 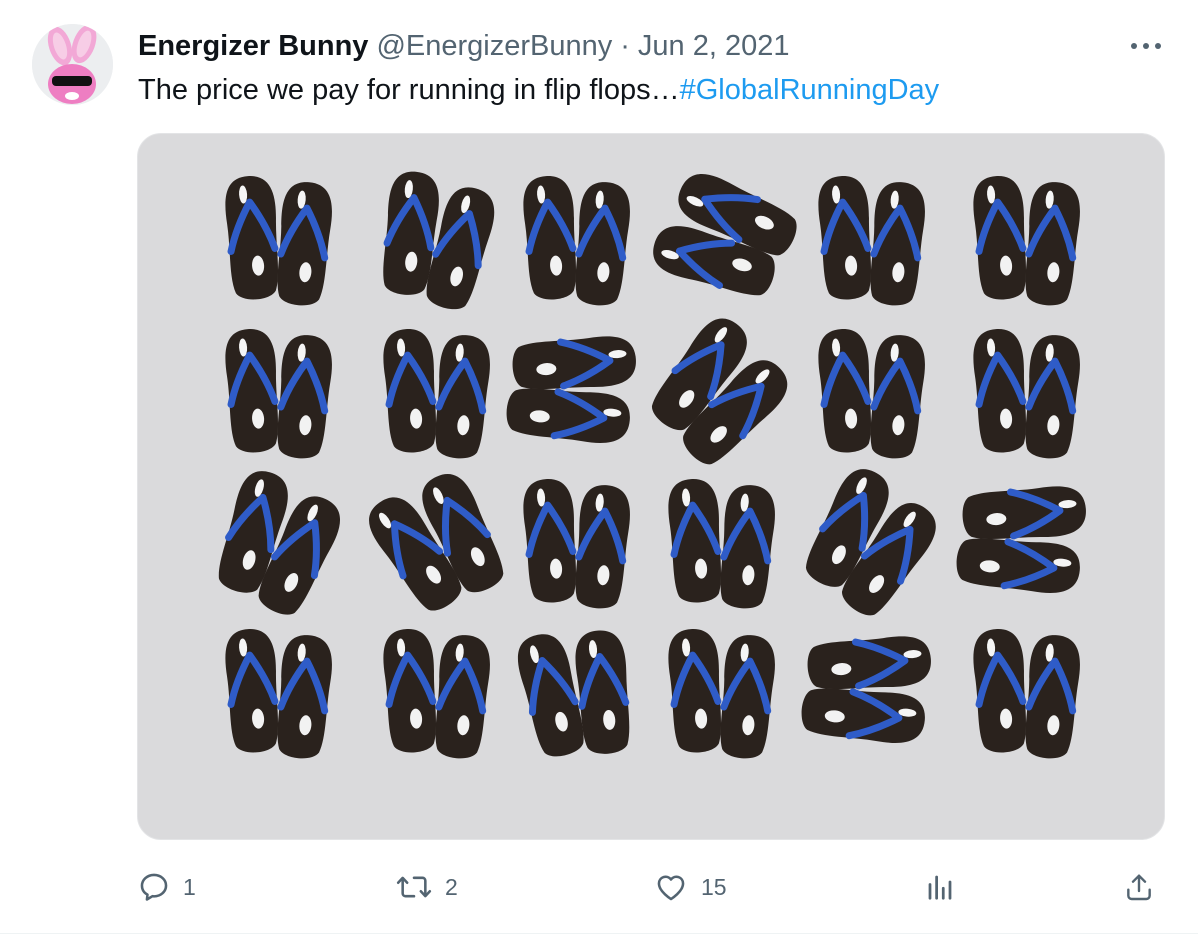 I want to click on retweet-icon, so click(x=414, y=887).